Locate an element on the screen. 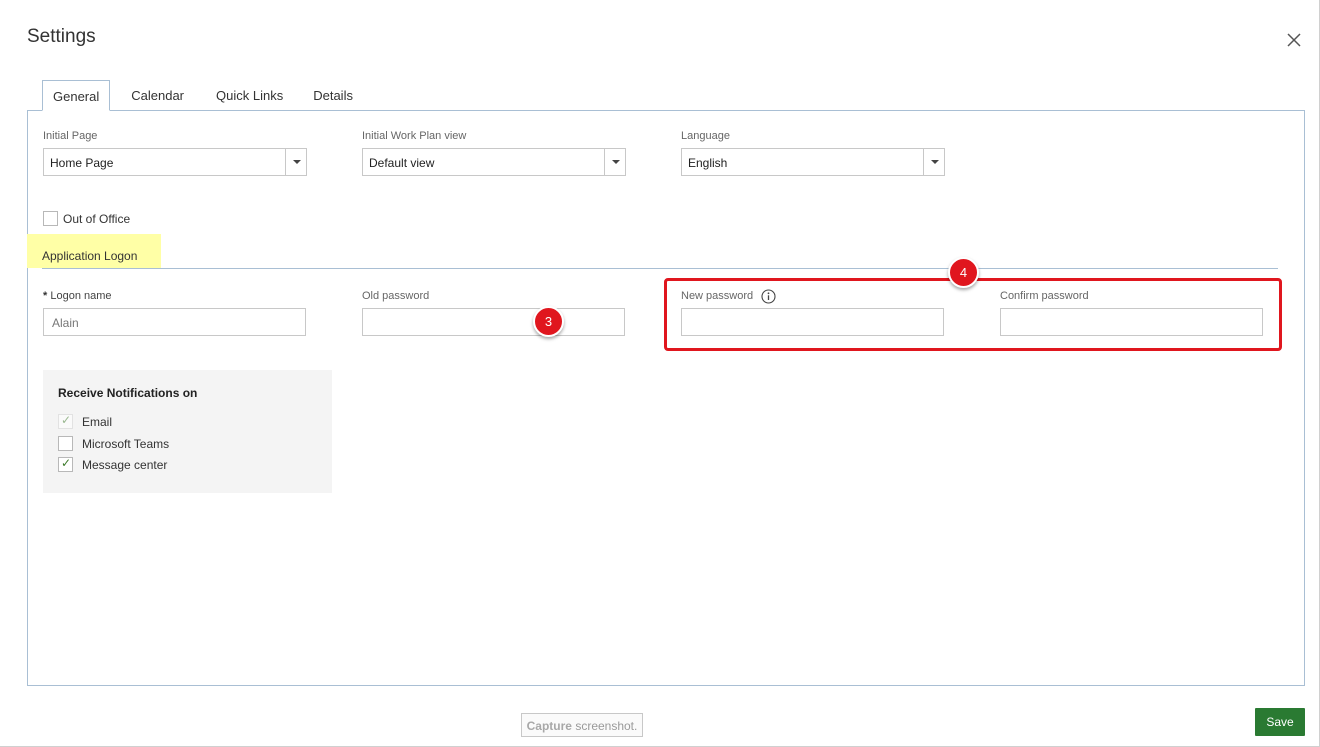  annotation-badge-3: 3 is located at coordinates (548, 321).